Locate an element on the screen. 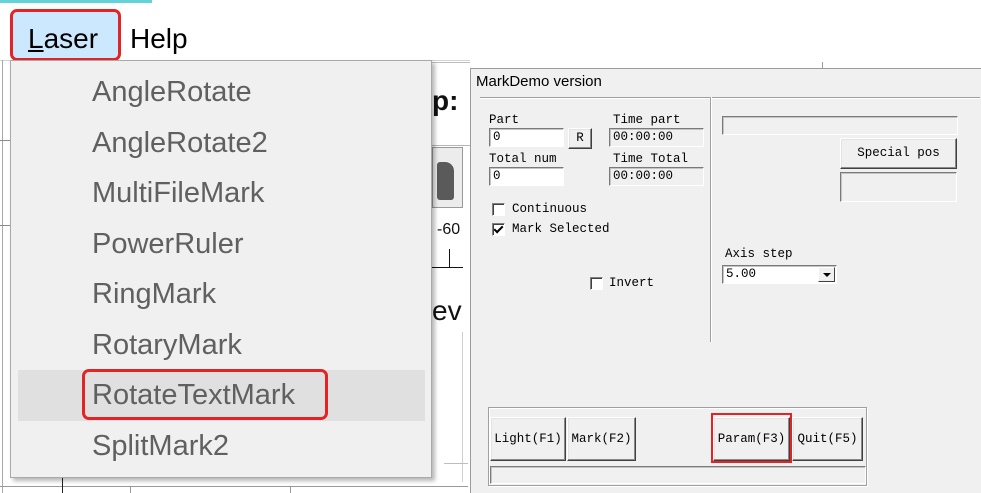  total-num-label: Total num is located at coordinates (523, 159).